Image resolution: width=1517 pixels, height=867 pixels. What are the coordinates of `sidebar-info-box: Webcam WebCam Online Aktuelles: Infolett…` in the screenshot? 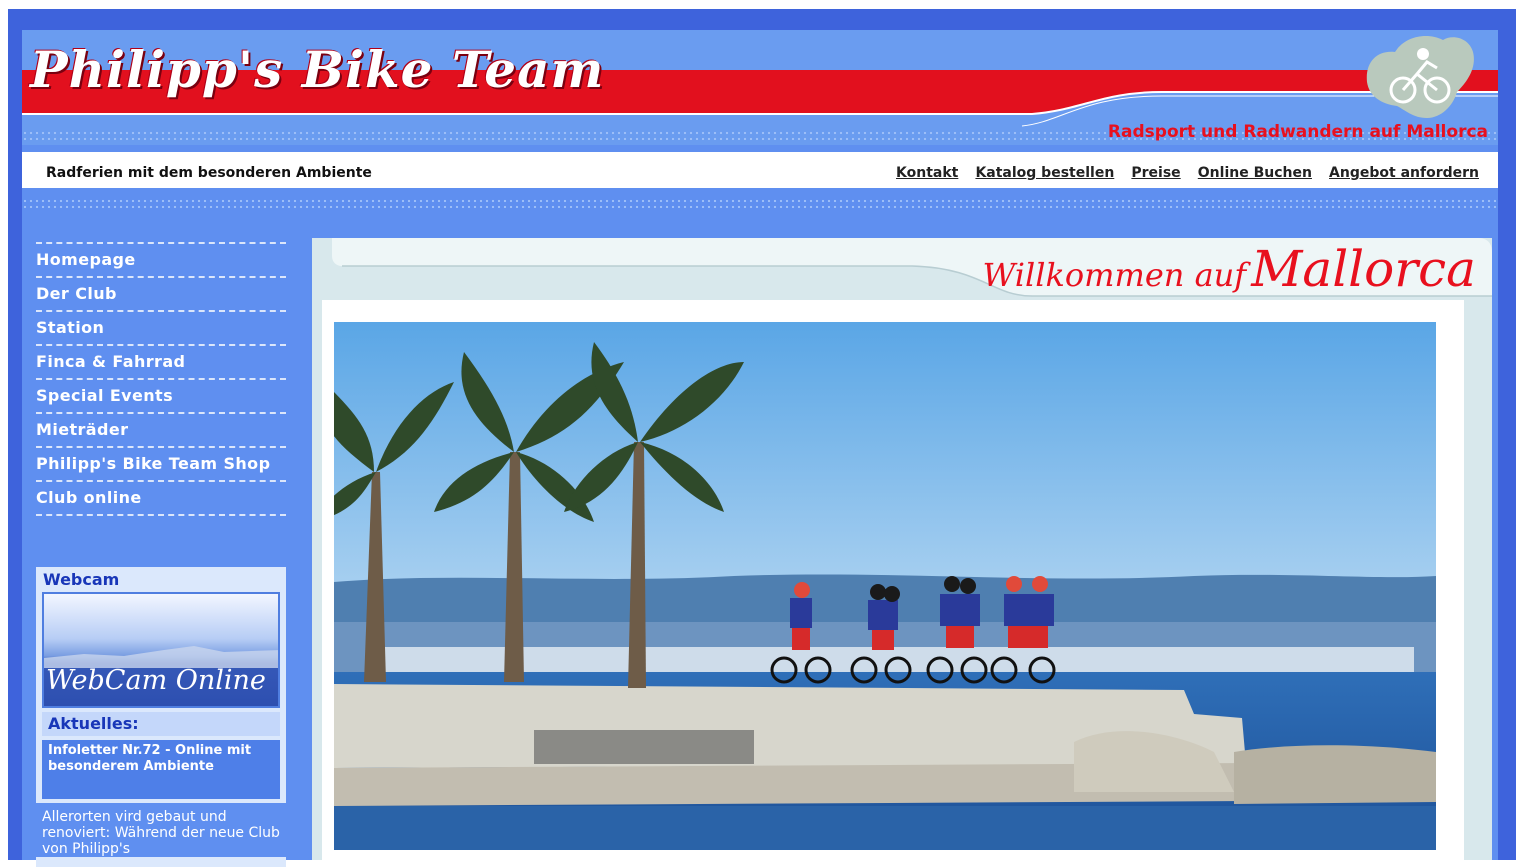 It's located at (161, 717).